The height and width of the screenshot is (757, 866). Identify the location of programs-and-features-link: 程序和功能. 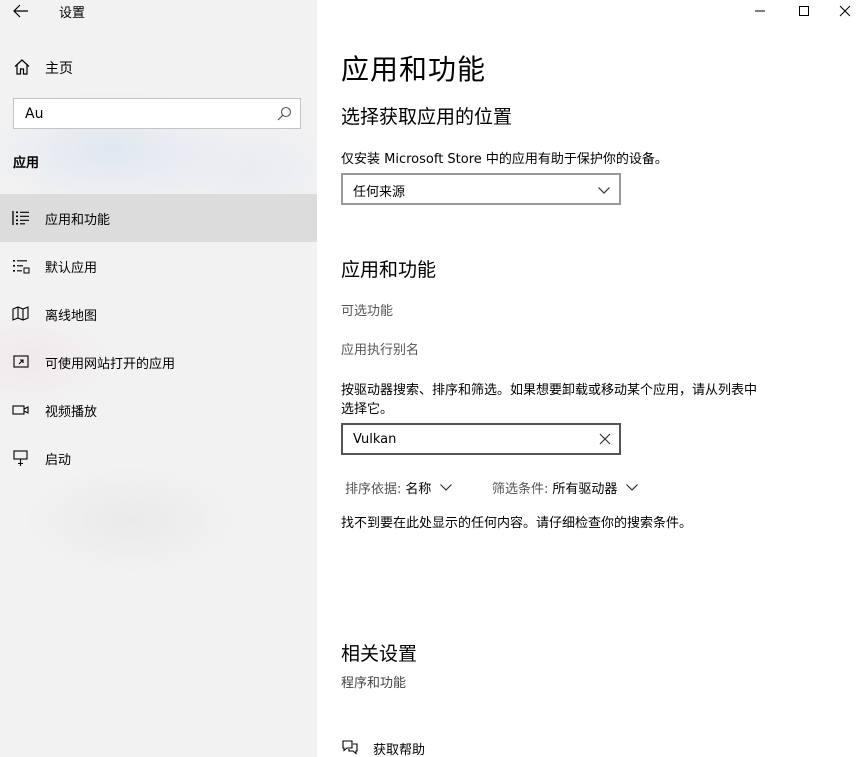
(373, 681).